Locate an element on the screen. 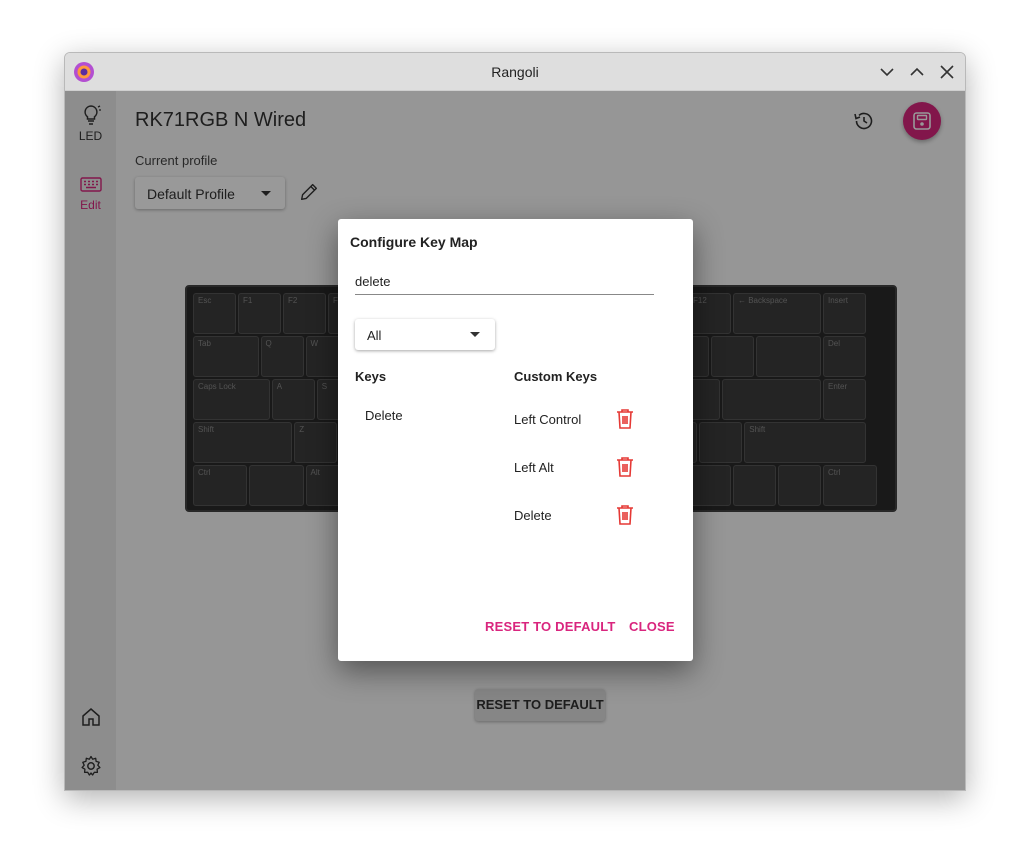 The height and width of the screenshot is (867, 1030). close-window-button is located at coordinates (947, 72).